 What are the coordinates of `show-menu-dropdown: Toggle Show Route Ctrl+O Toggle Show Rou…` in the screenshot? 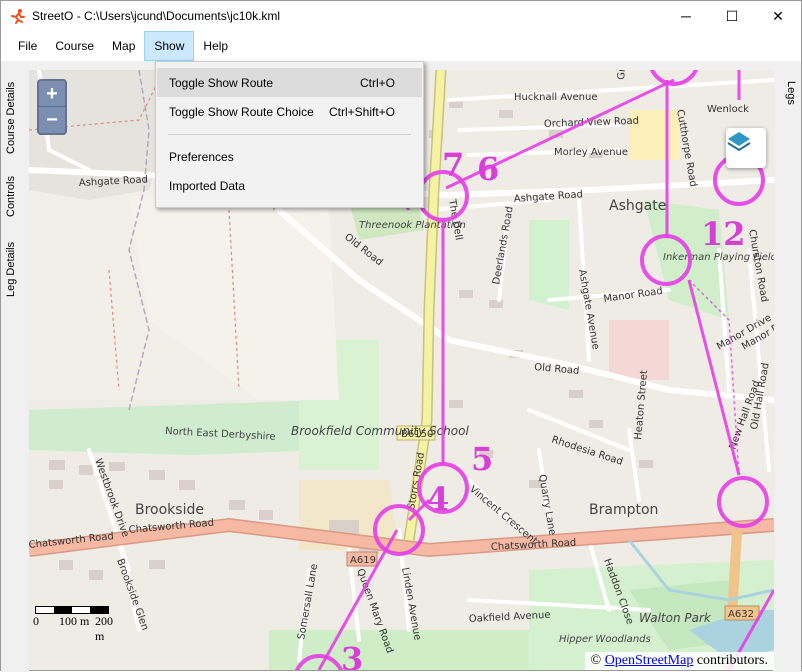 It's located at (289, 134).